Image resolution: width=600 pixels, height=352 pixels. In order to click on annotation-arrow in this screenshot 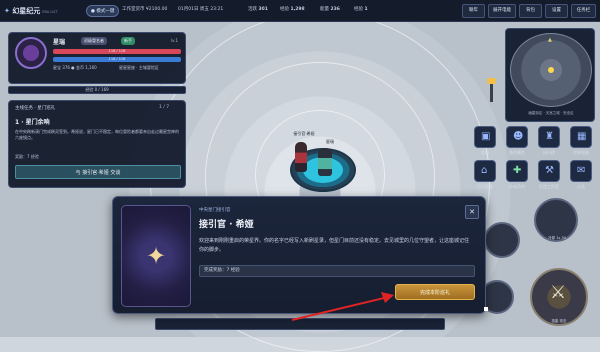, I will do `click(342, 306)`.